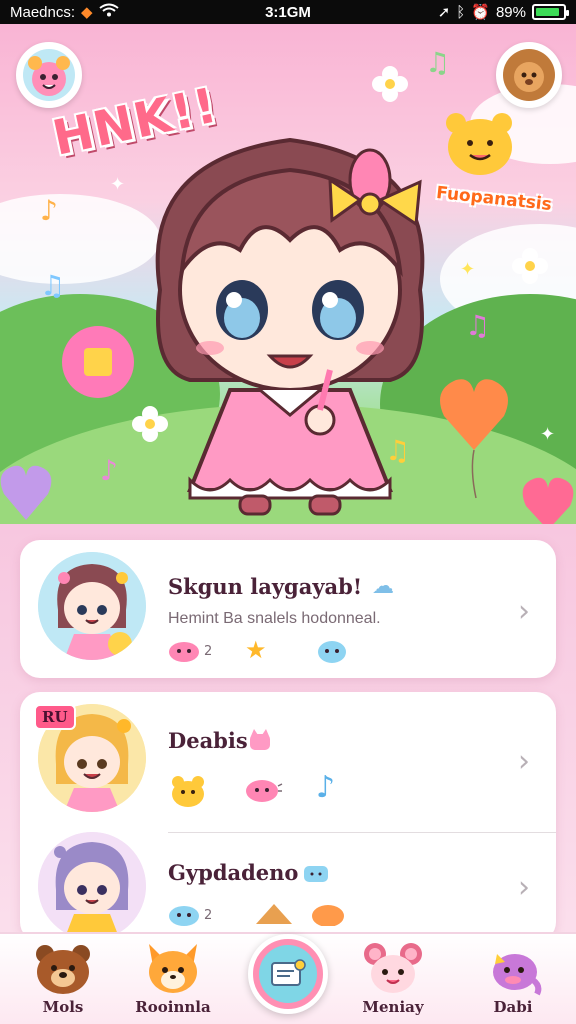 Image resolution: width=576 pixels, height=1024 pixels. What do you see at coordinates (461, 12) in the screenshot?
I see `bluetooth-icon: ᛒ` at bounding box center [461, 12].